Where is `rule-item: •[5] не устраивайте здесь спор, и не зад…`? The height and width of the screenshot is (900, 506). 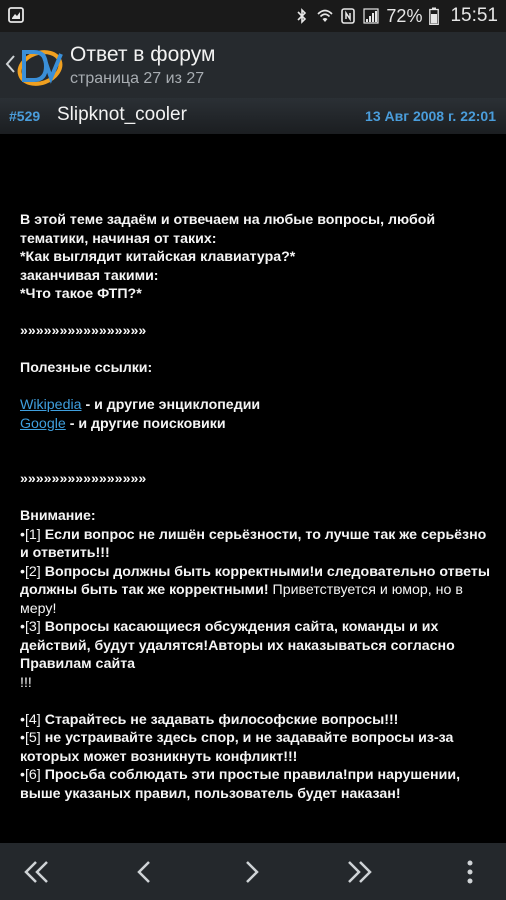
rule-item: •[5] не устраивайте здесь спор, и не зад… is located at coordinates (259, 747).